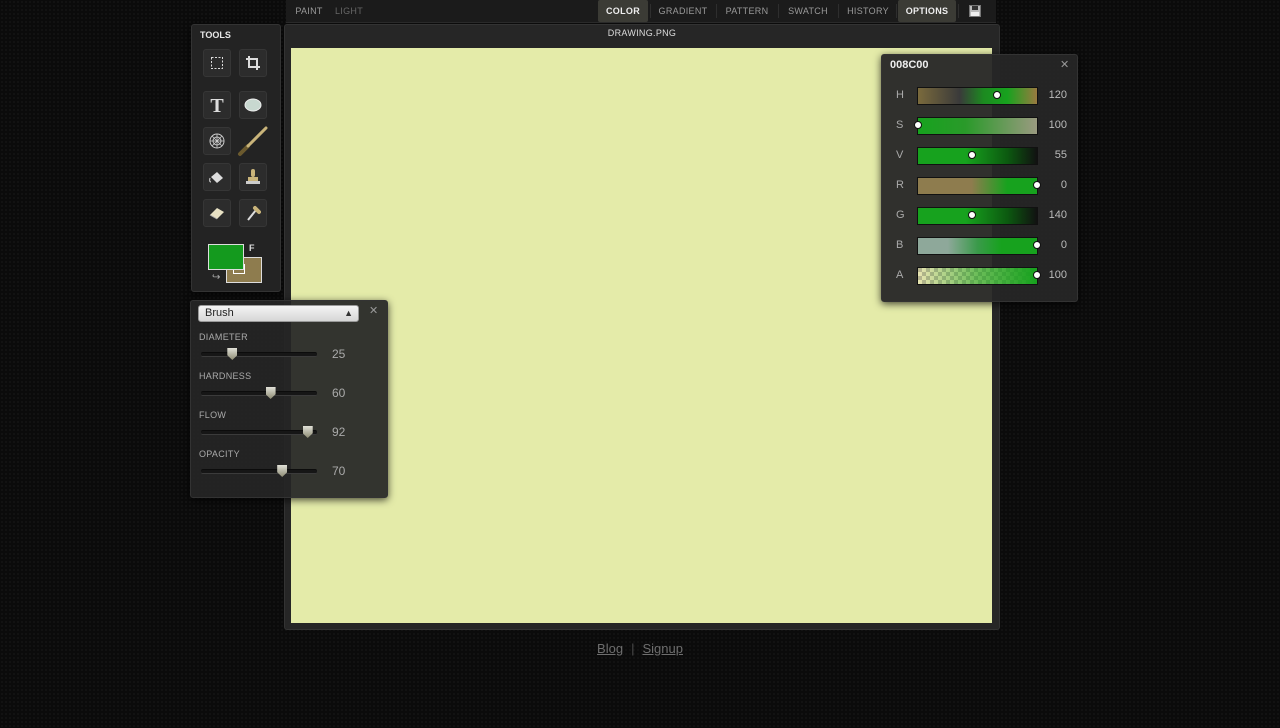  Describe the element at coordinates (226, 257) in the screenshot. I see `foreground-color-swatch` at that location.